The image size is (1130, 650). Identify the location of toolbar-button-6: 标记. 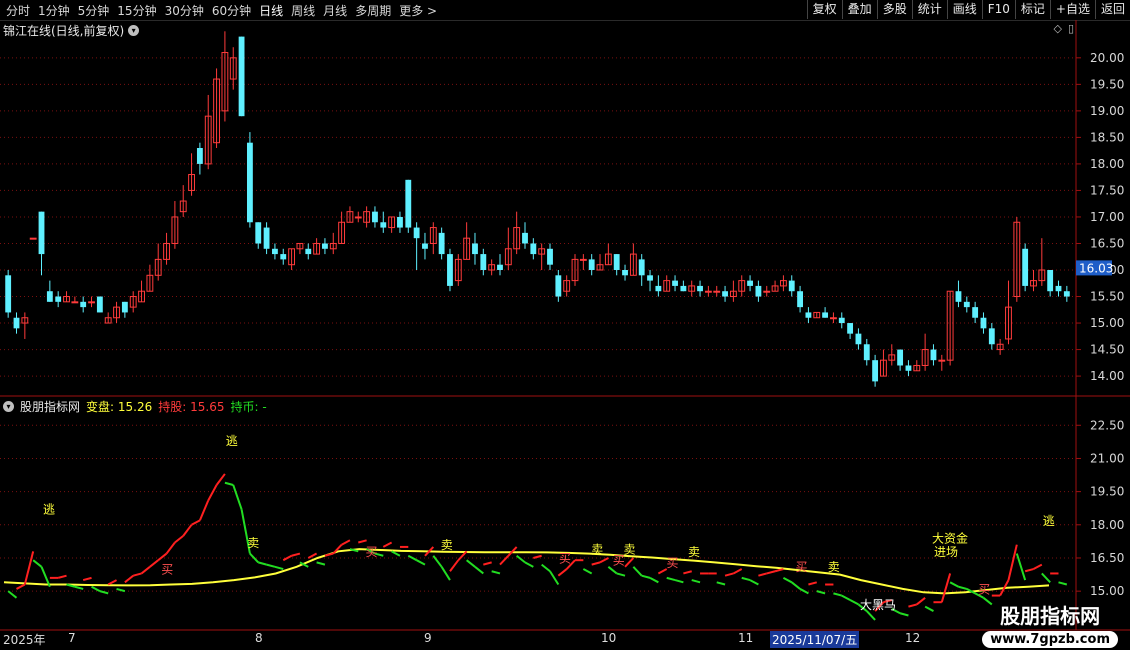
(1032, 9).